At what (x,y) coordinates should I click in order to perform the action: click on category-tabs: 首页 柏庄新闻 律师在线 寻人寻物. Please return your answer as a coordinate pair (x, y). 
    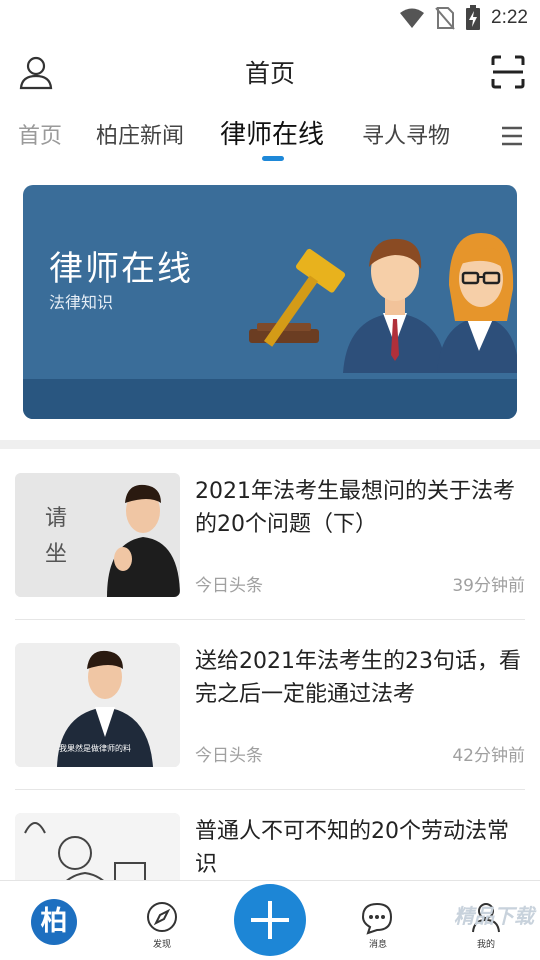
    Looking at the image, I should click on (270, 136).